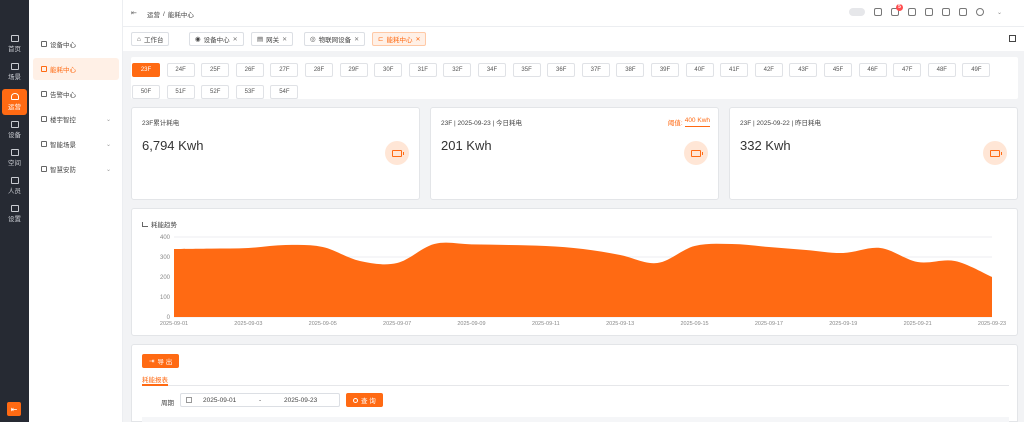  I want to click on floor-button-27f: 27F, so click(284, 70).